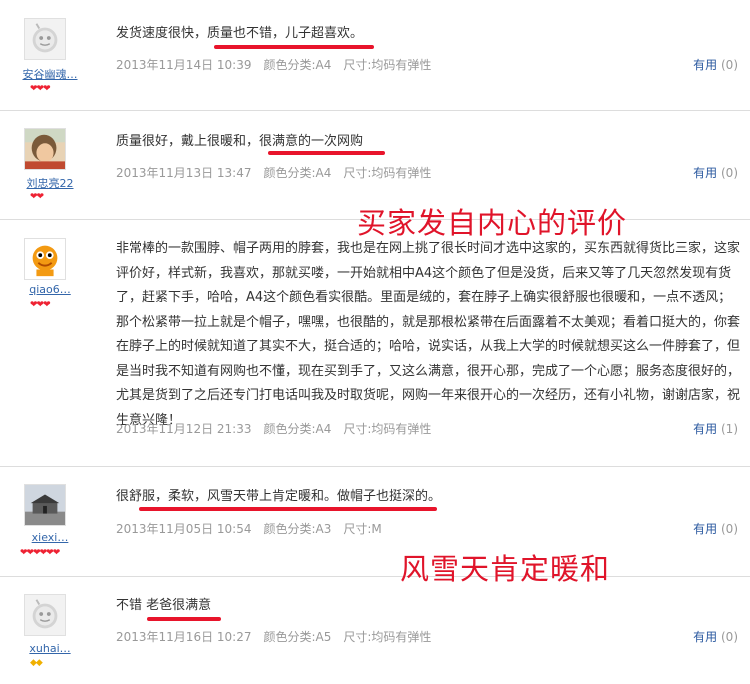 The height and width of the screenshot is (684, 750). I want to click on review-meta: 2013年11月16日 10:27 颜色分类:A5 尺寸:均码有弹性, so click(279, 636).